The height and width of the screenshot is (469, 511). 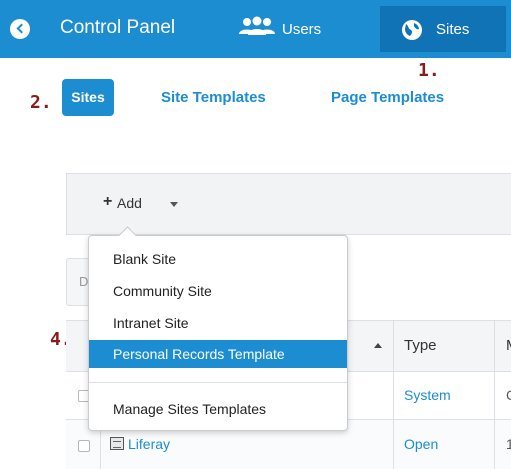 What do you see at coordinates (145, 259) in the screenshot?
I see `menu-item-label: Blank Site` at bounding box center [145, 259].